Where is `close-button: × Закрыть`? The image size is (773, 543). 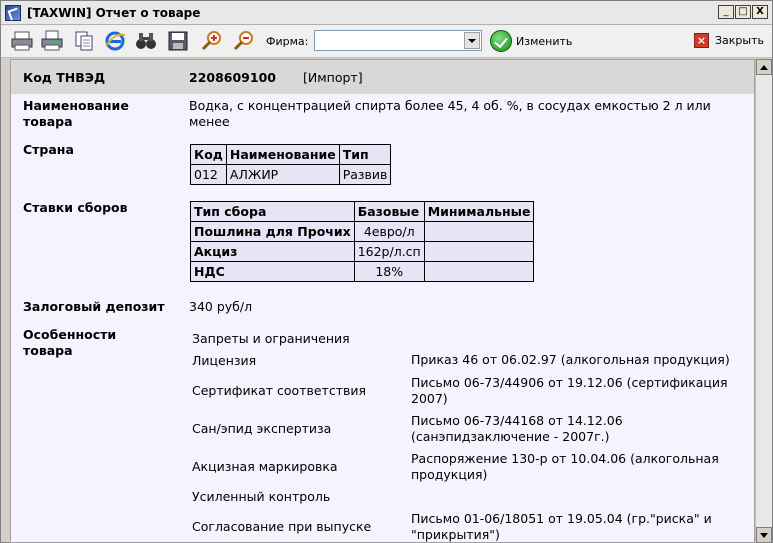
close-button: × Закрыть is located at coordinates (729, 40).